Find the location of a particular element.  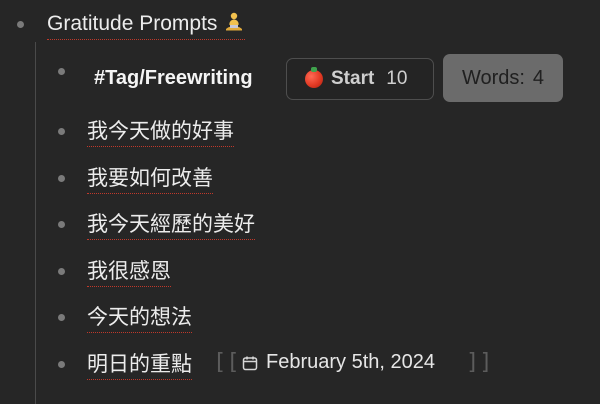

tag-link: #Tag/Freewriting is located at coordinates (173, 78).